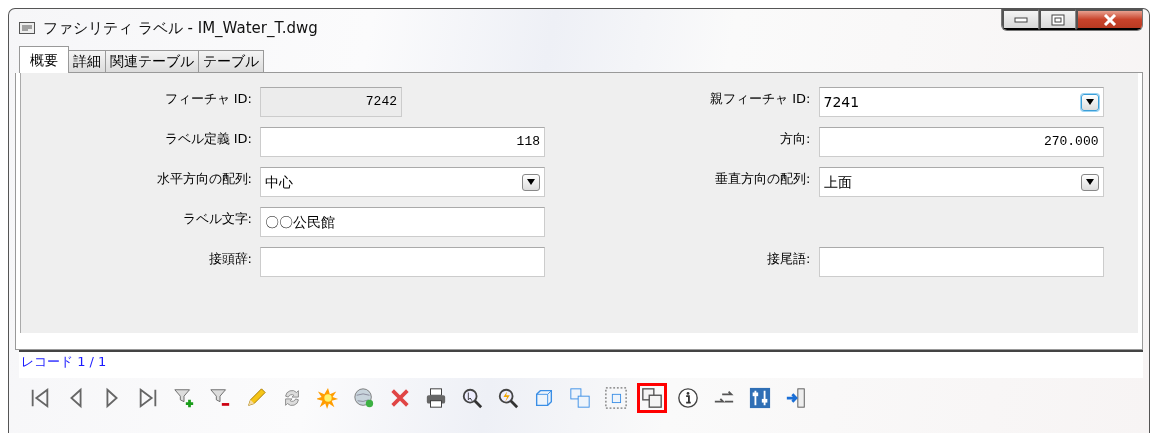  Describe the element at coordinates (961, 142) in the screenshot. I see `number-field: 270.000` at that location.